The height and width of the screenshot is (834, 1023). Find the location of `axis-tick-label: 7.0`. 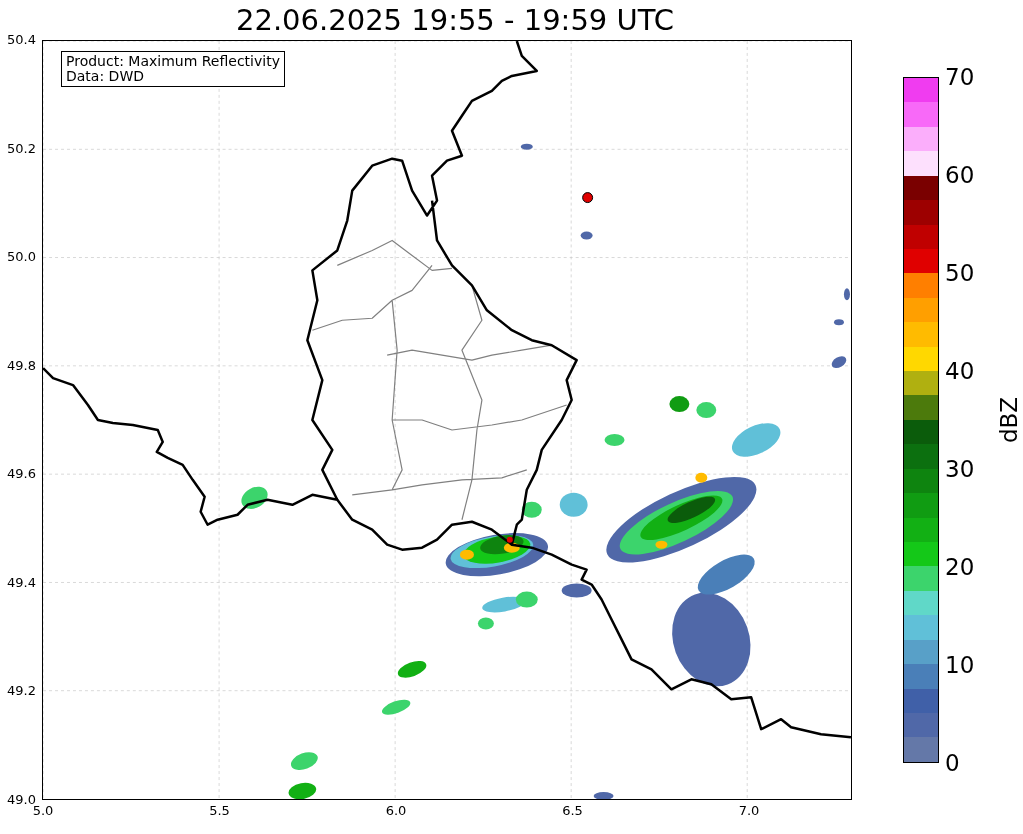

axis-tick-label: 7.0 is located at coordinates (749, 810).